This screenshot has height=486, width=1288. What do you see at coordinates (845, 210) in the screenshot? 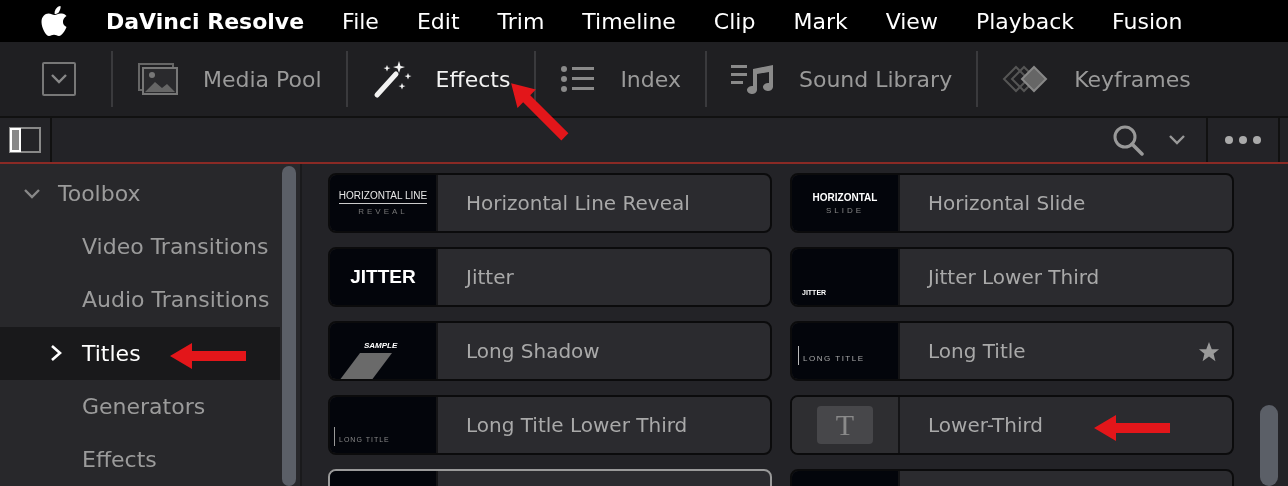
I see `thumbnail-subtitle: SLIDE` at bounding box center [845, 210].